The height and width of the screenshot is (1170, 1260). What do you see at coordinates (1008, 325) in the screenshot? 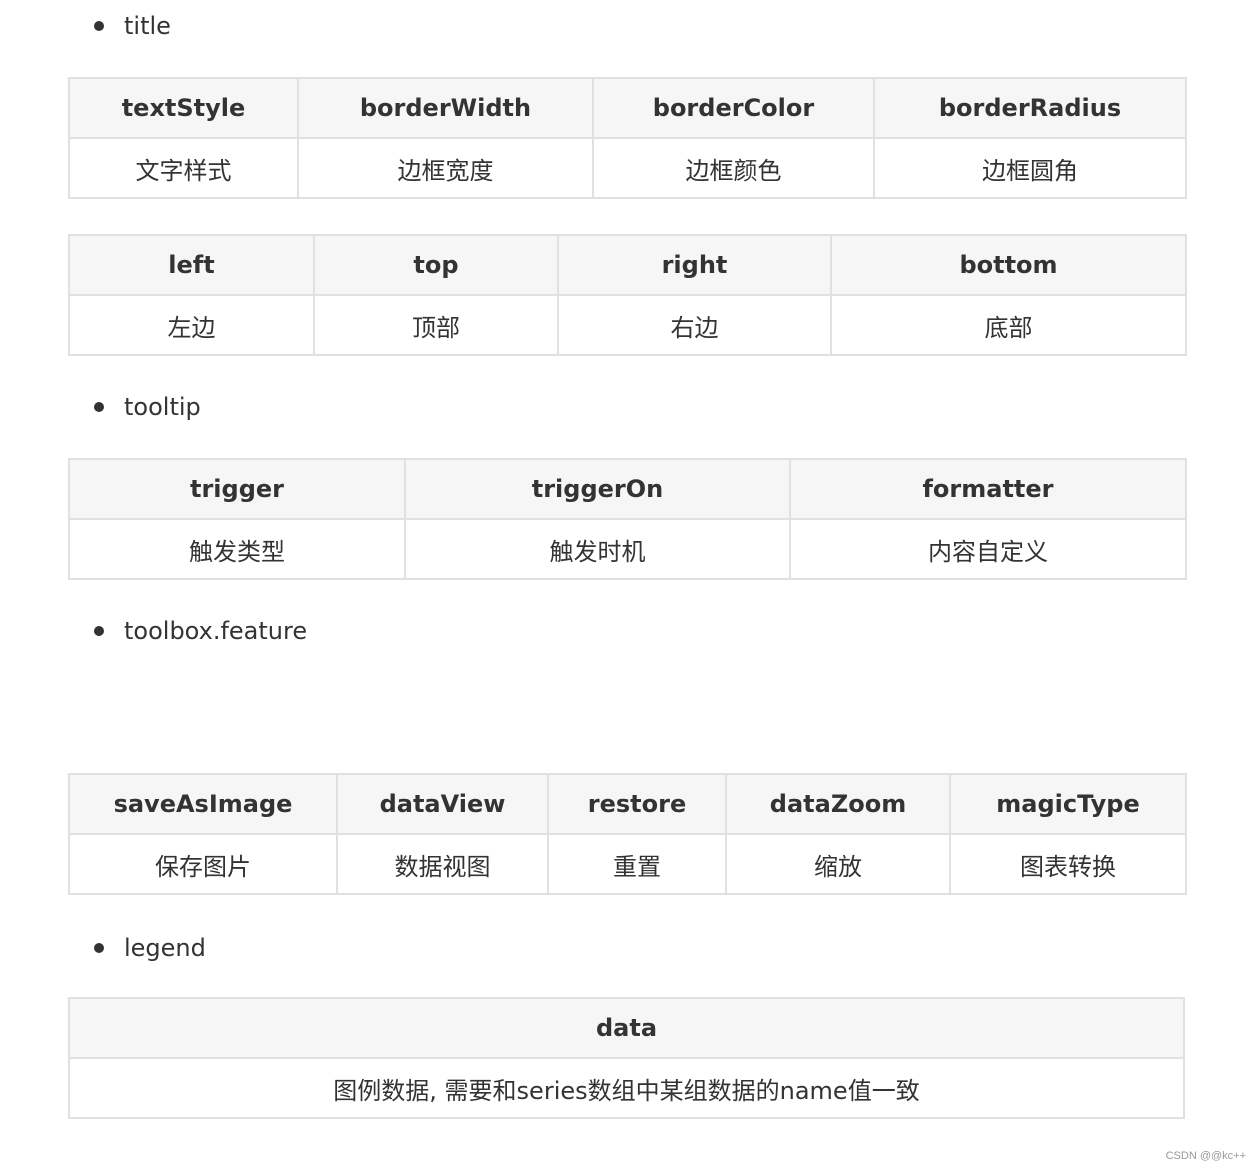
I see `value-cell: 底部` at bounding box center [1008, 325].